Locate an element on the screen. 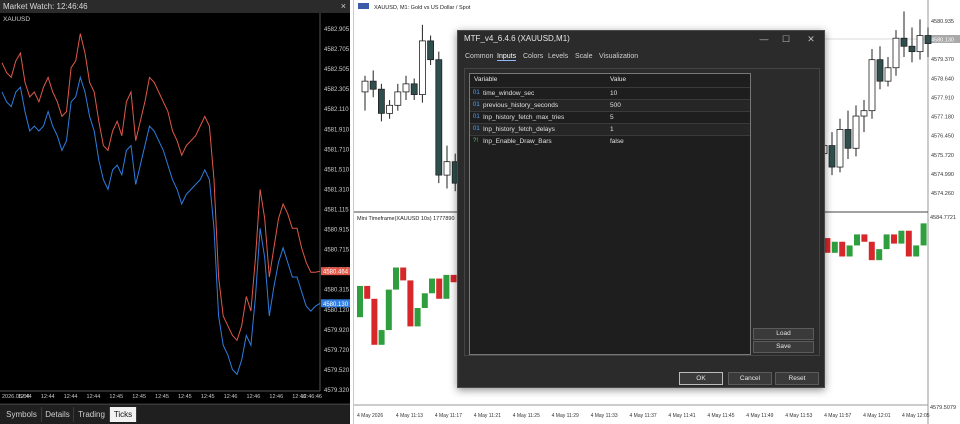  bid-price-label: 4580.130 is located at coordinates (336, 305).